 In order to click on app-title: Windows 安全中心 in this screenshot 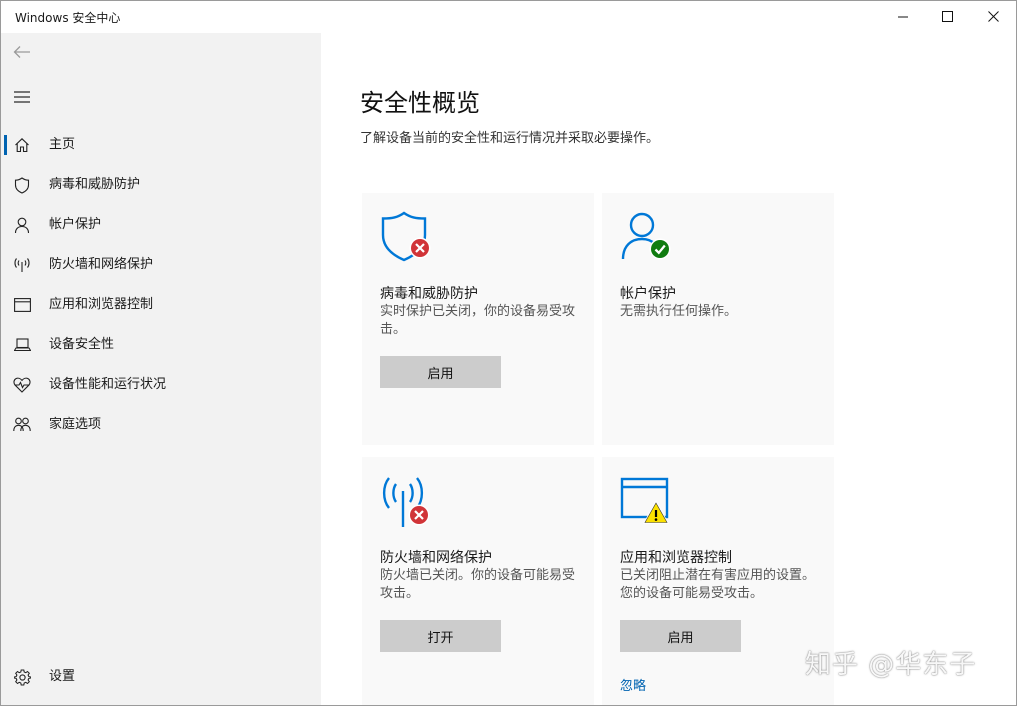, I will do `click(68, 18)`.